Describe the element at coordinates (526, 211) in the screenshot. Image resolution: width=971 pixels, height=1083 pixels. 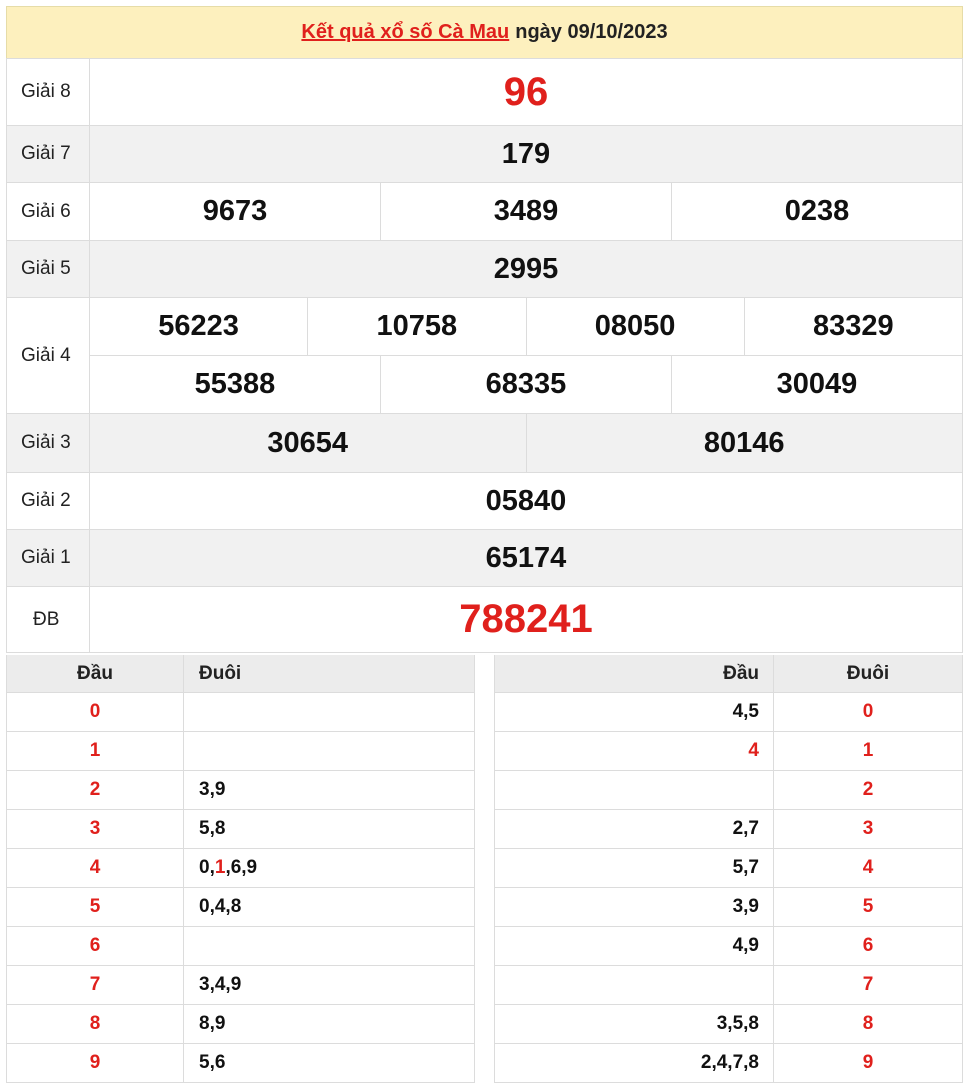
I see `prize-number: 3489` at that location.